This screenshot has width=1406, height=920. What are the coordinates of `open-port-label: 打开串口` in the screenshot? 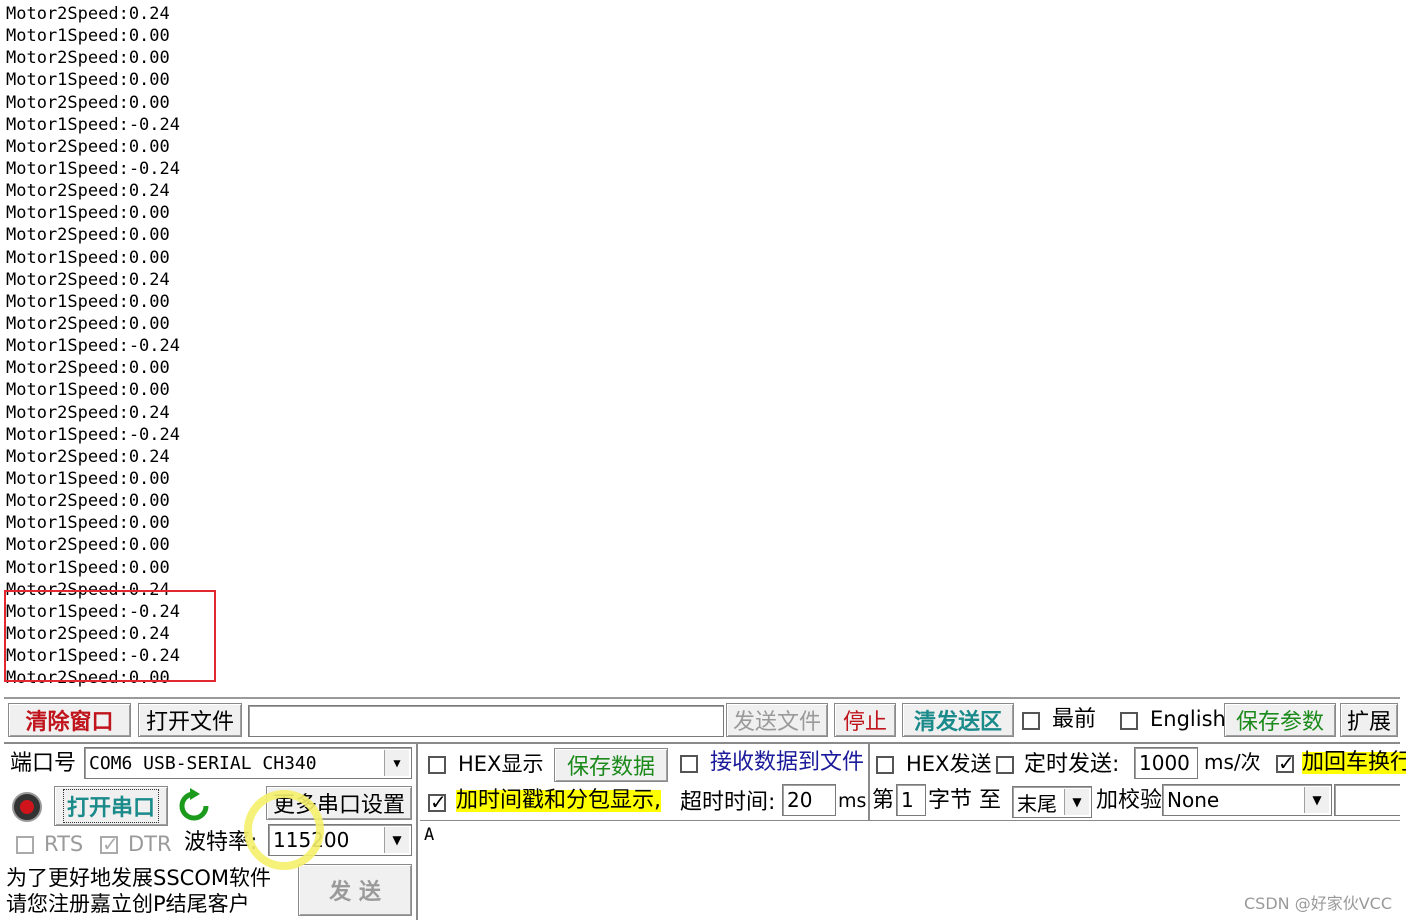 It's located at (110, 806).